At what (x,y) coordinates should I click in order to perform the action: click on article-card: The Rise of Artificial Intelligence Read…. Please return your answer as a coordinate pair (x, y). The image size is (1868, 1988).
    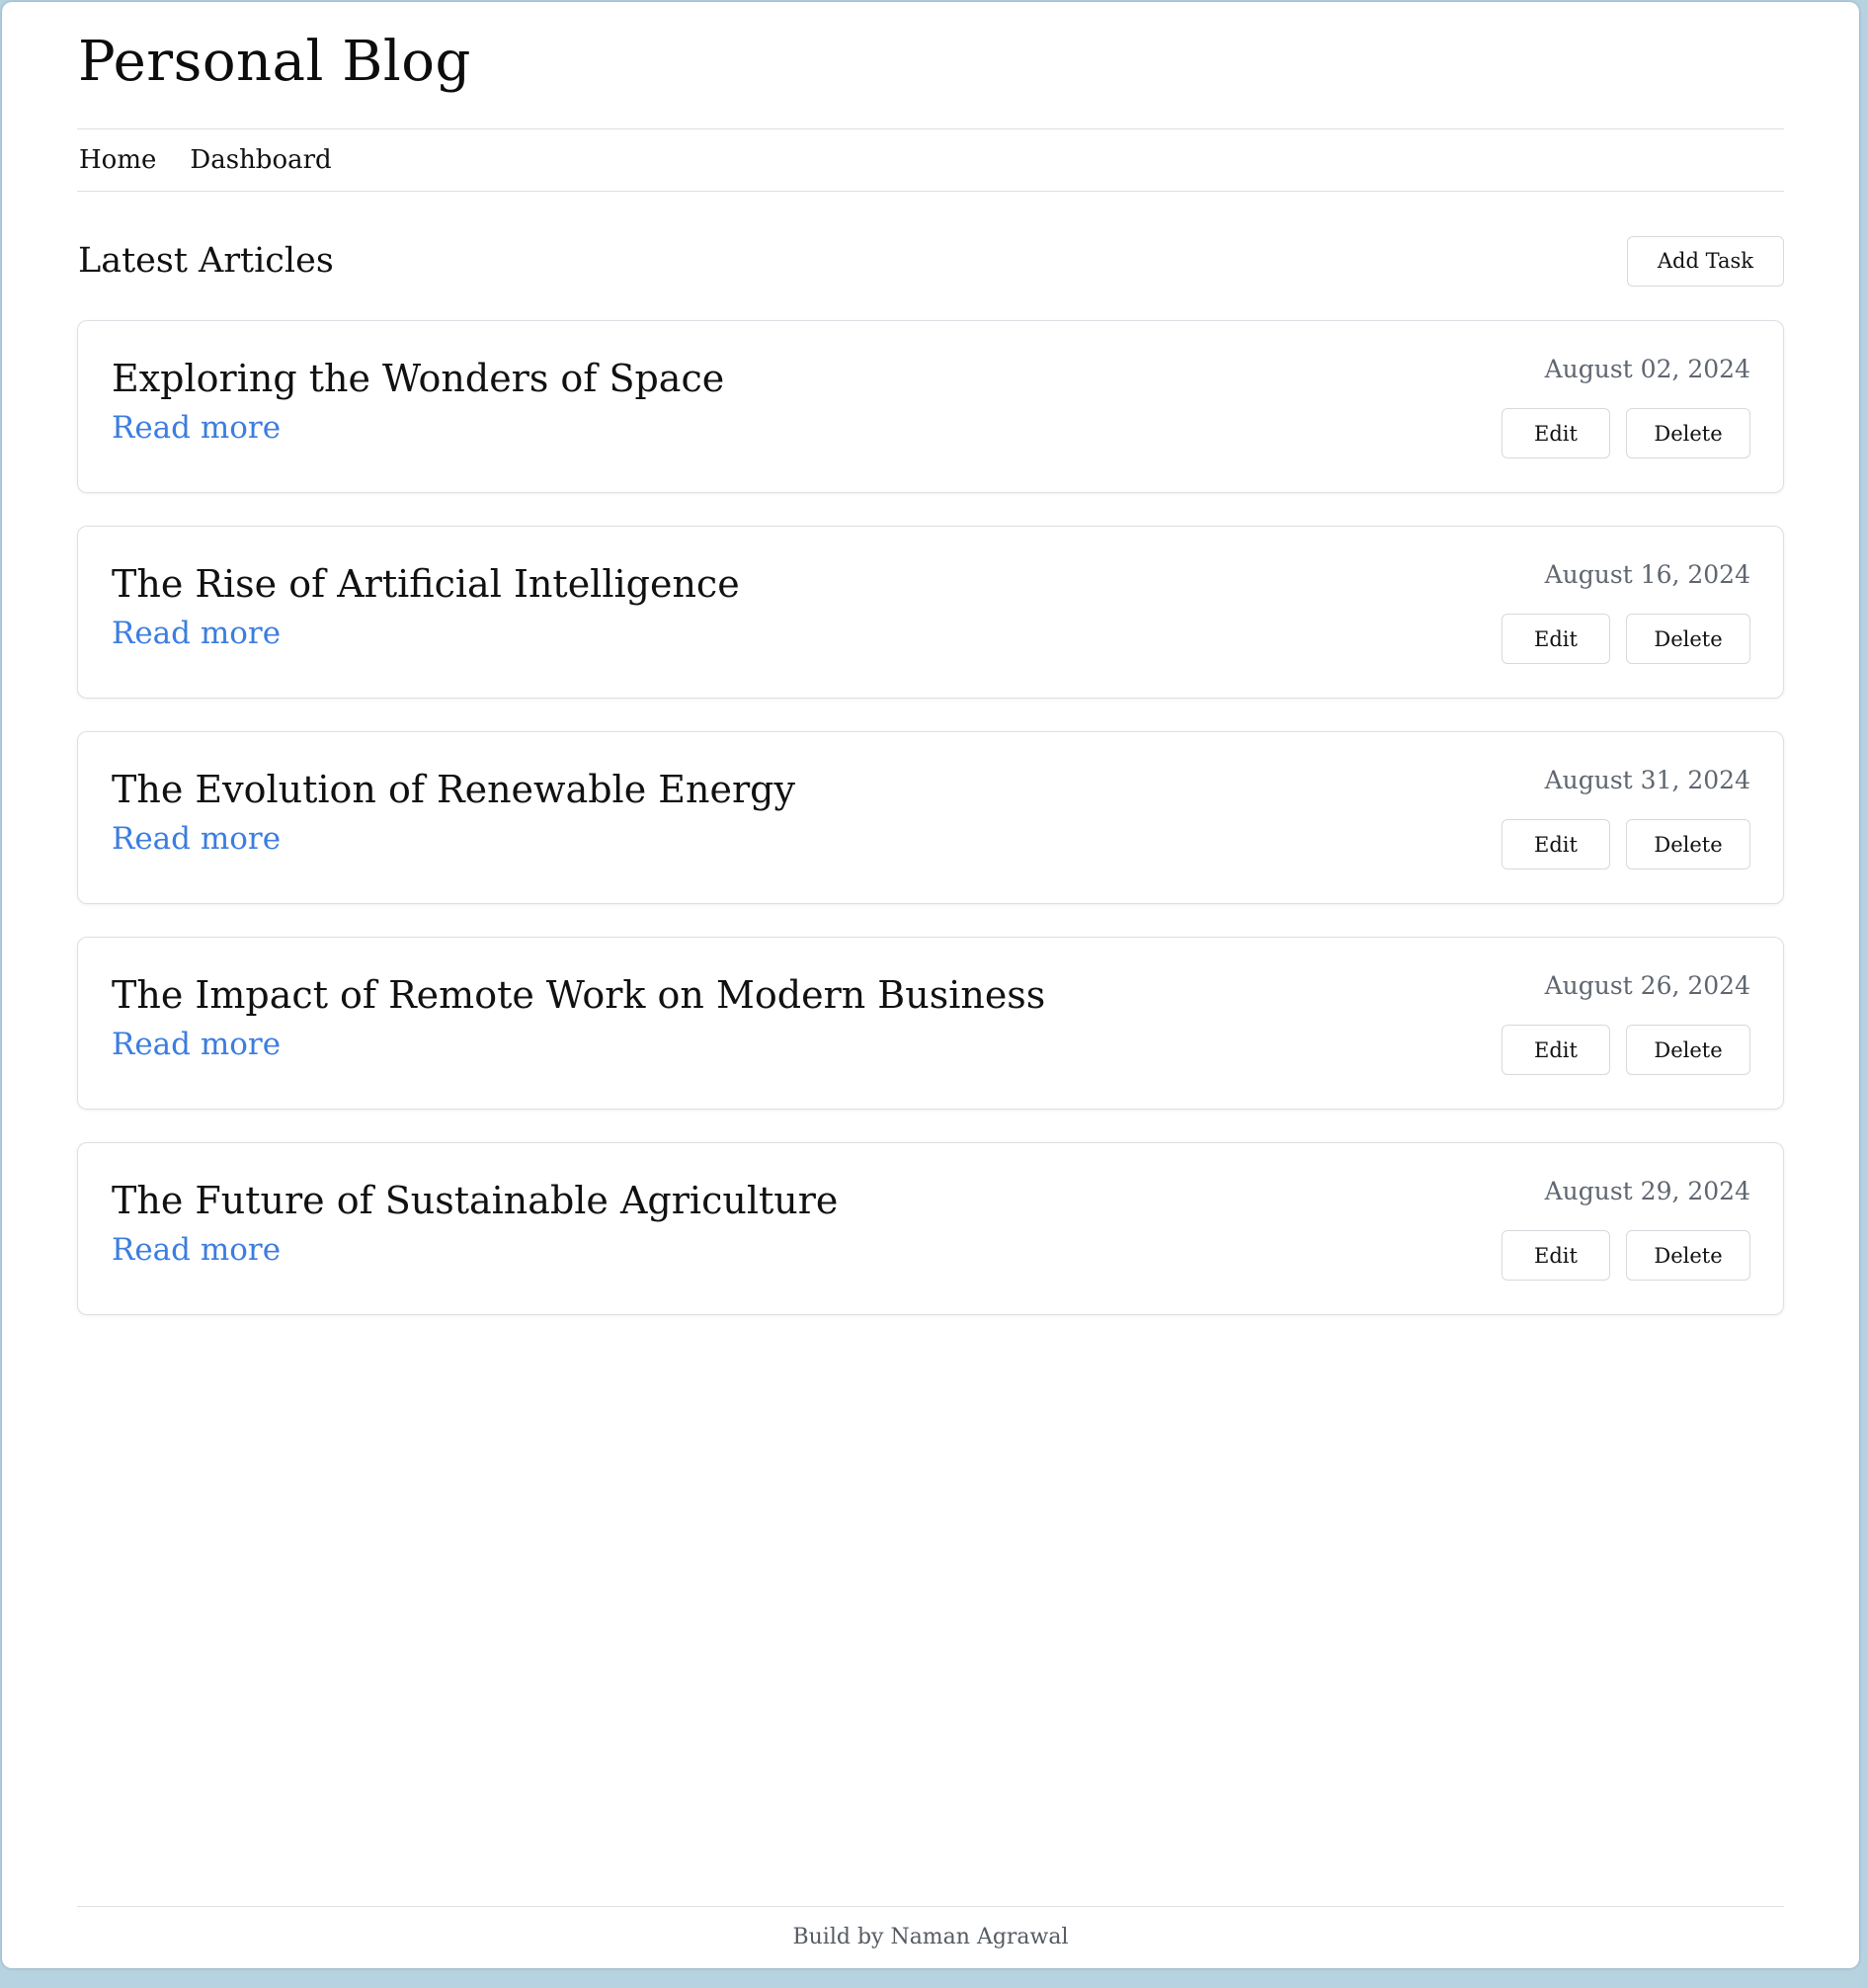
    Looking at the image, I should click on (930, 612).